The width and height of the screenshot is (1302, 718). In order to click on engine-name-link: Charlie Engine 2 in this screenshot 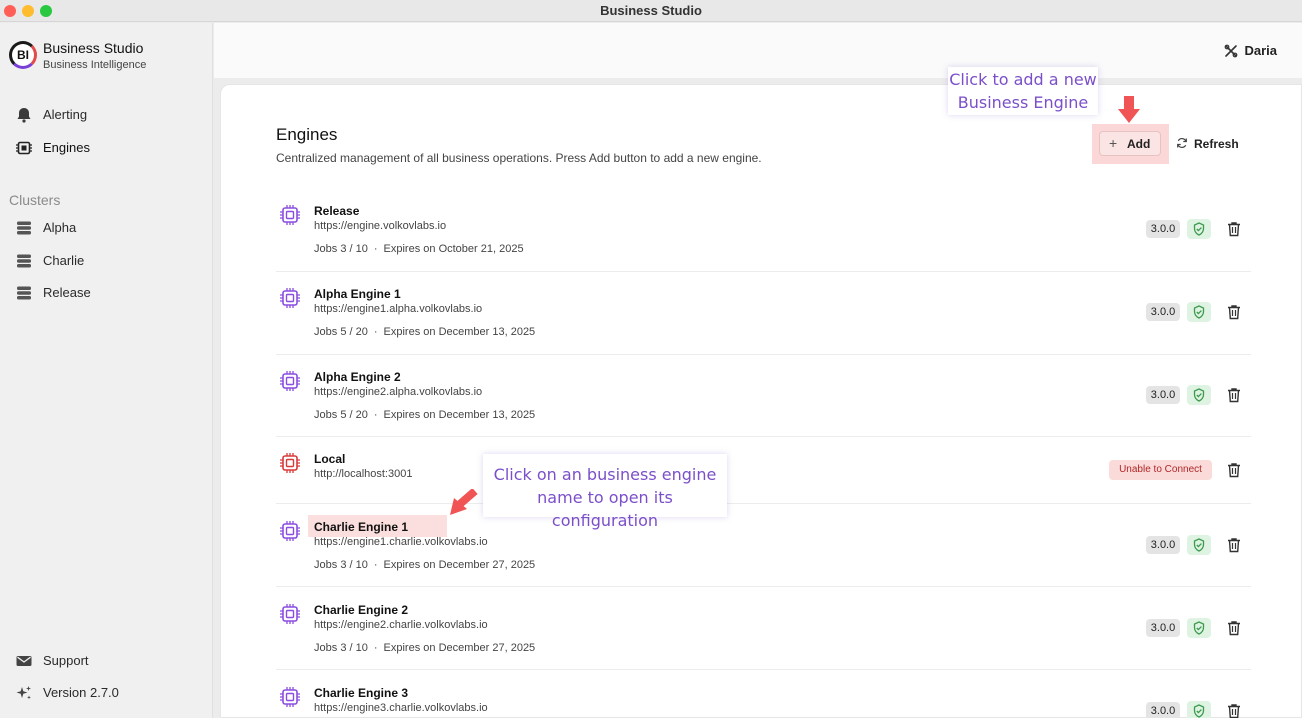, I will do `click(361, 610)`.